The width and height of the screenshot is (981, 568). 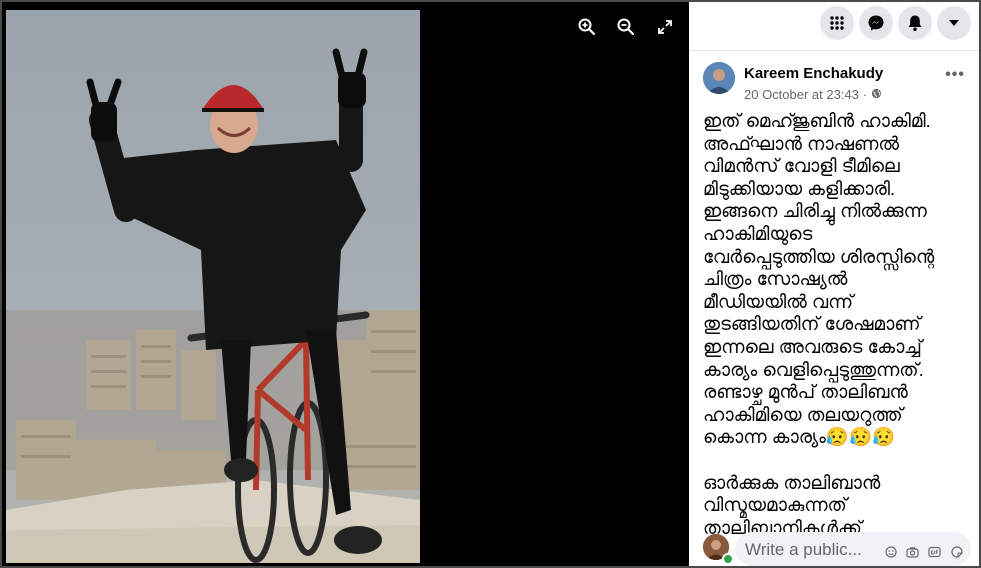 What do you see at coordinates (876, 23) in the screenshot?
I see `messenger-icon` at bounding box center [876, 23].